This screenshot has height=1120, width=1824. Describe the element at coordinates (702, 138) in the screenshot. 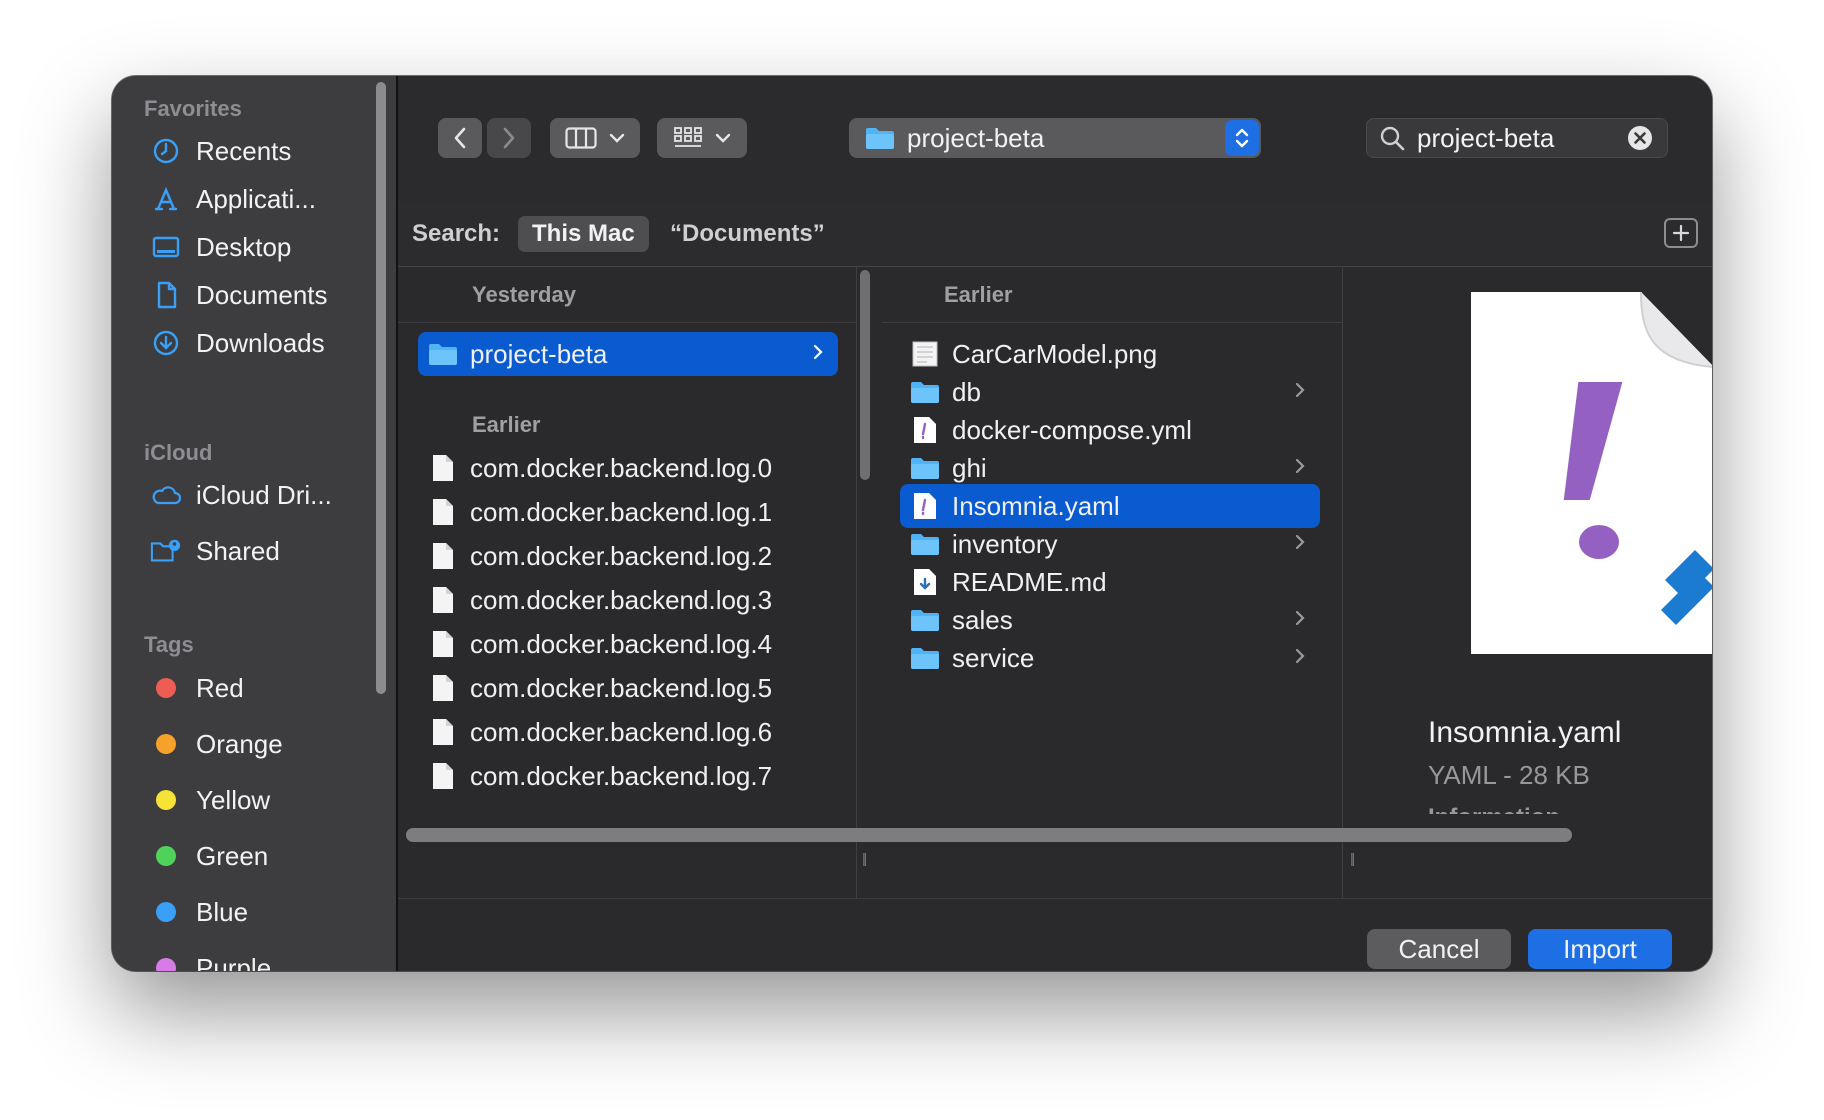

I see `group-by-button` at that location.